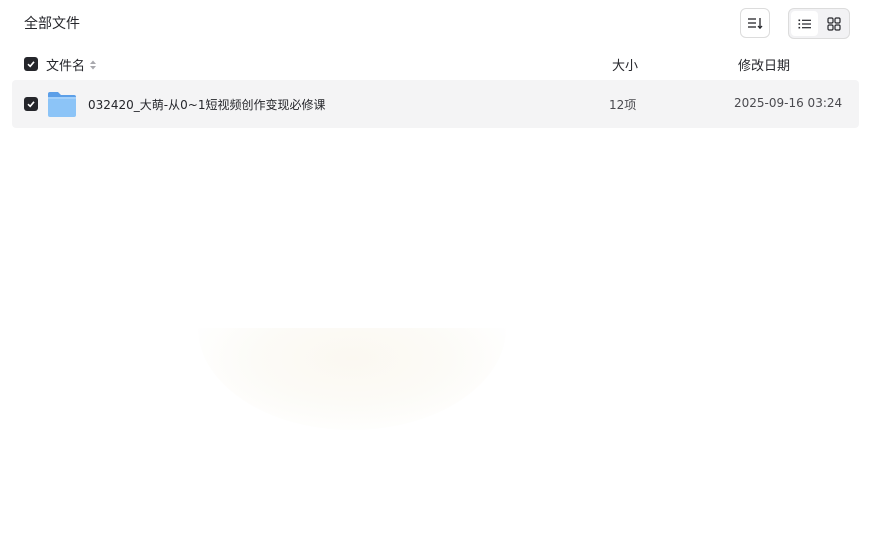 The width and height of the screenshot is (874, 538). I want to click on folder-icon, so click(62, 104).